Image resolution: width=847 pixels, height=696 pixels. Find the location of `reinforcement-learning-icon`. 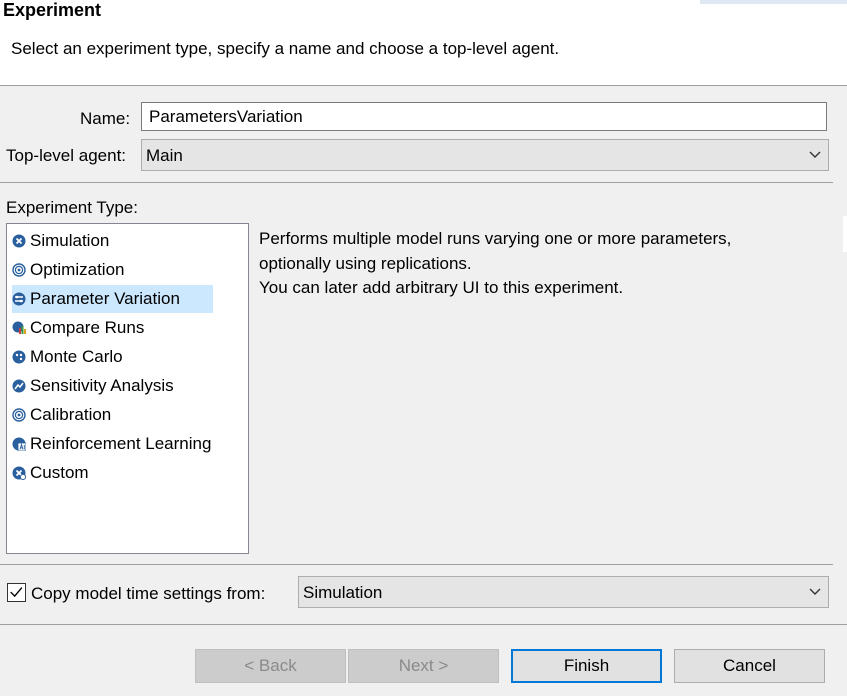

reinforcement-learning-icon is located at coordinates (19, 444).